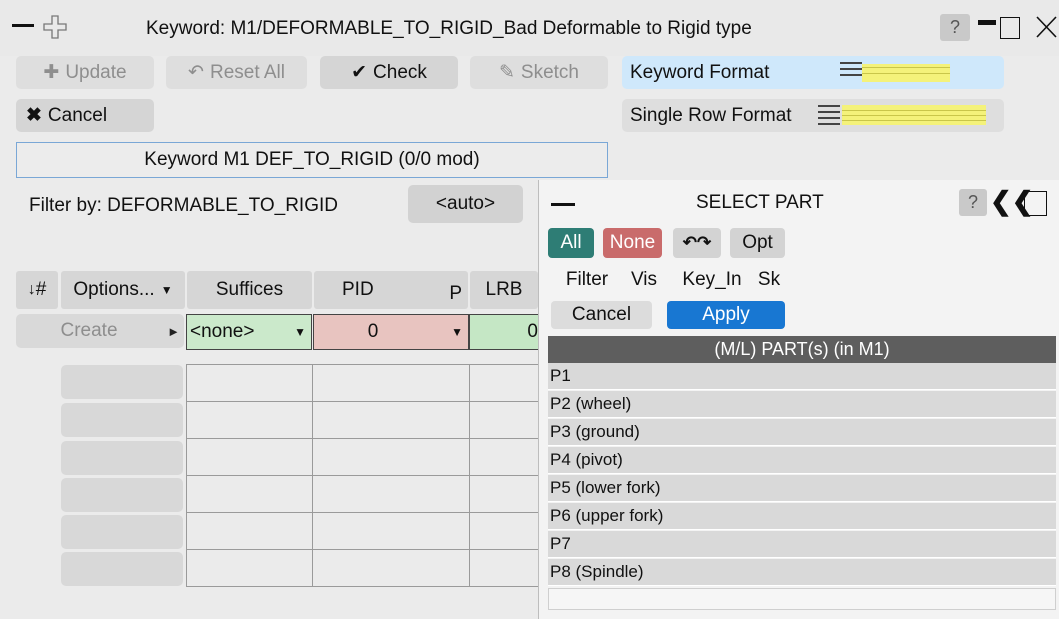 The image size is (1059, 619). I want to click on panel-cancel-label: Cancel, so click(601, 314).